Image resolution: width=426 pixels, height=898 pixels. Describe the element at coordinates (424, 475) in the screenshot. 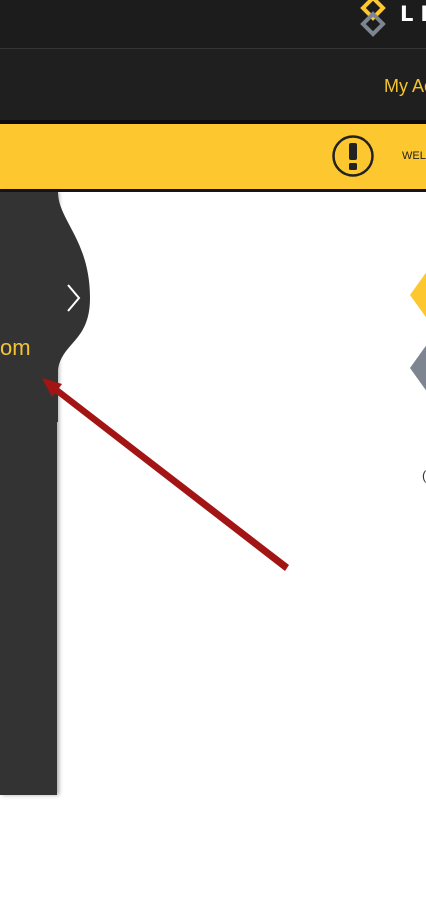

I see `partial-text: (` at that location.